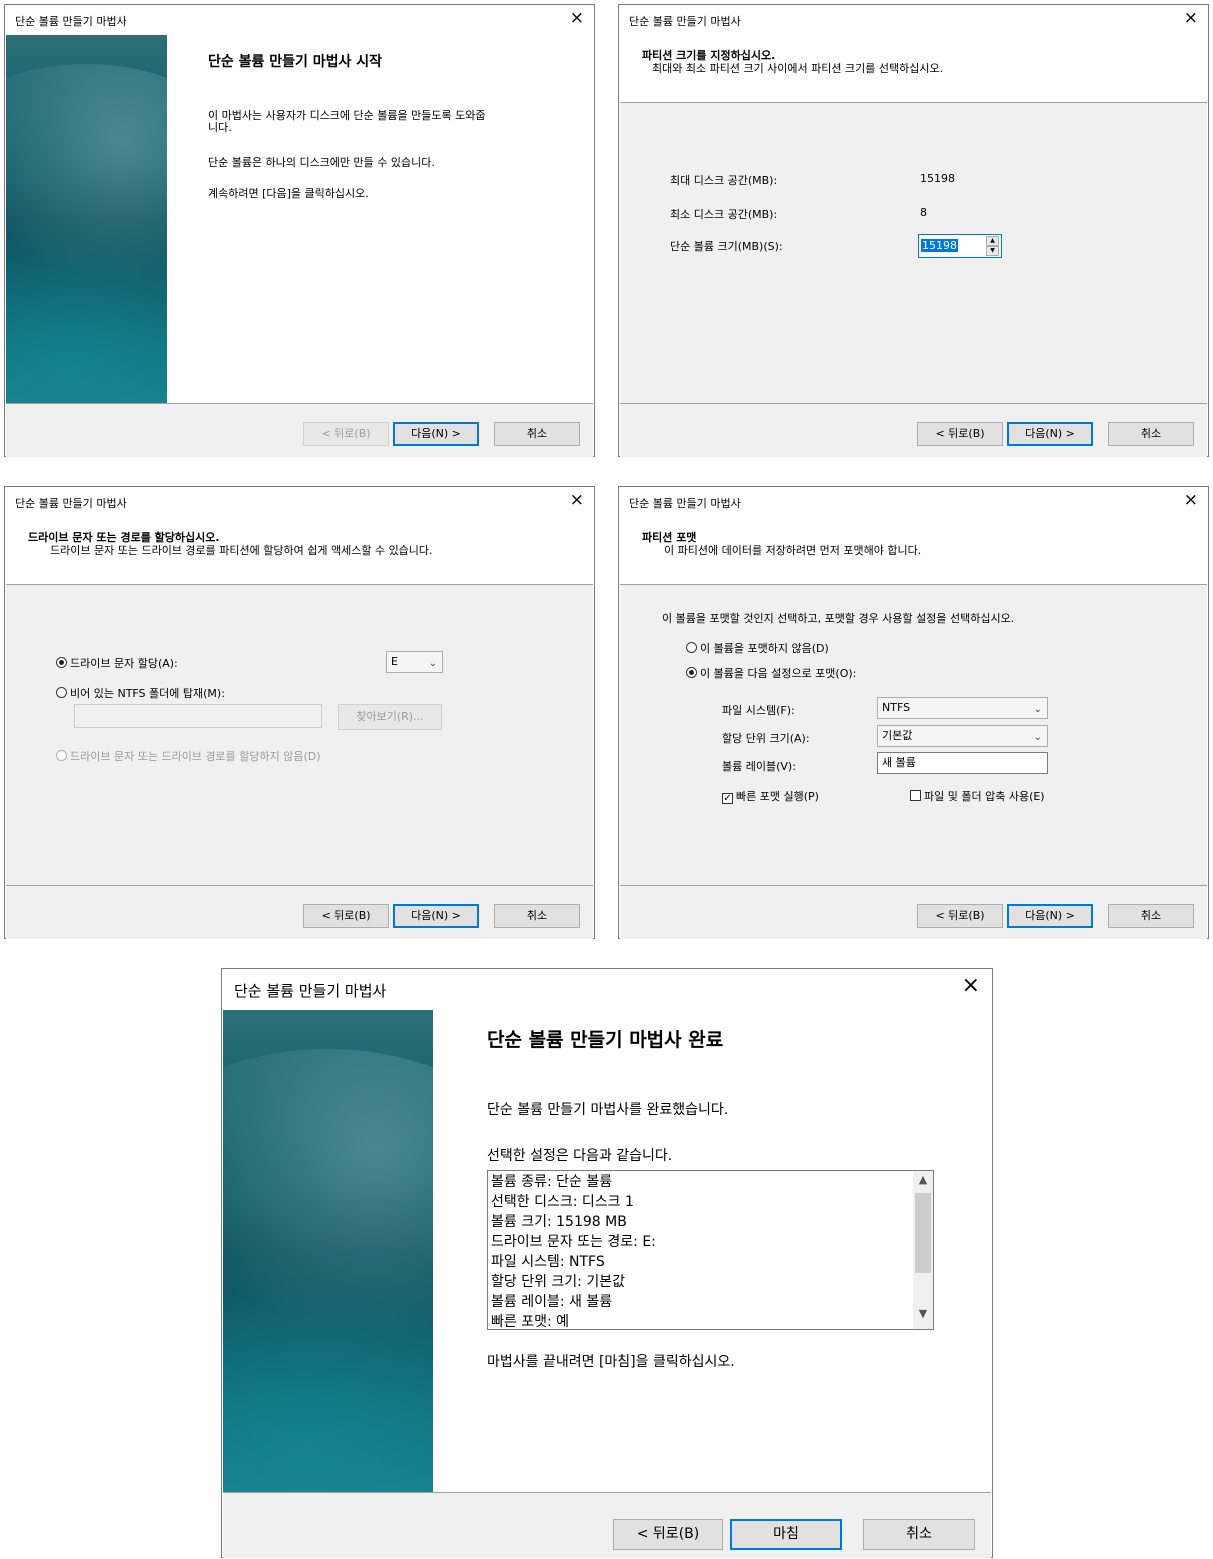 This screenshot has width=1213, height=1559. Describe the element at coordinates (347, 115) in the screenshot. I see `intro-text: 이 마법사는 사용자가 디스크에 단순 볼륨을 만들도록 도와줍` at that location.